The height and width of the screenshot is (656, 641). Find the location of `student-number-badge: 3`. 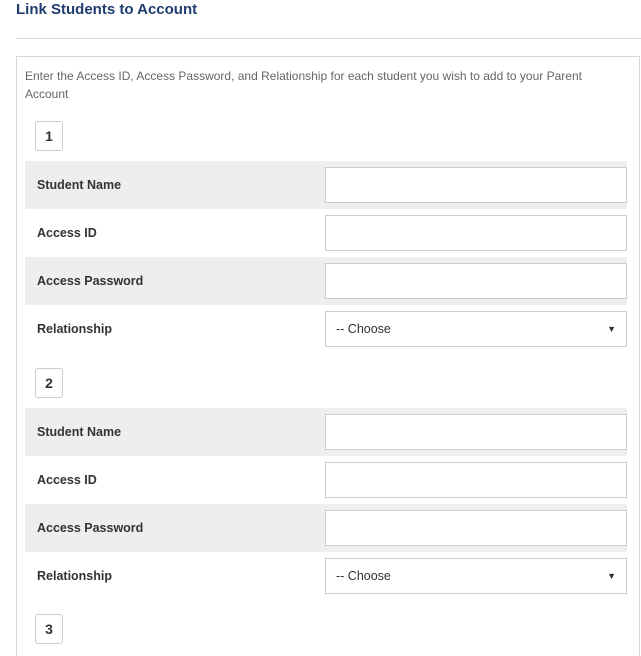

student-number-badge: 3 is located at coordinates (49, 629).